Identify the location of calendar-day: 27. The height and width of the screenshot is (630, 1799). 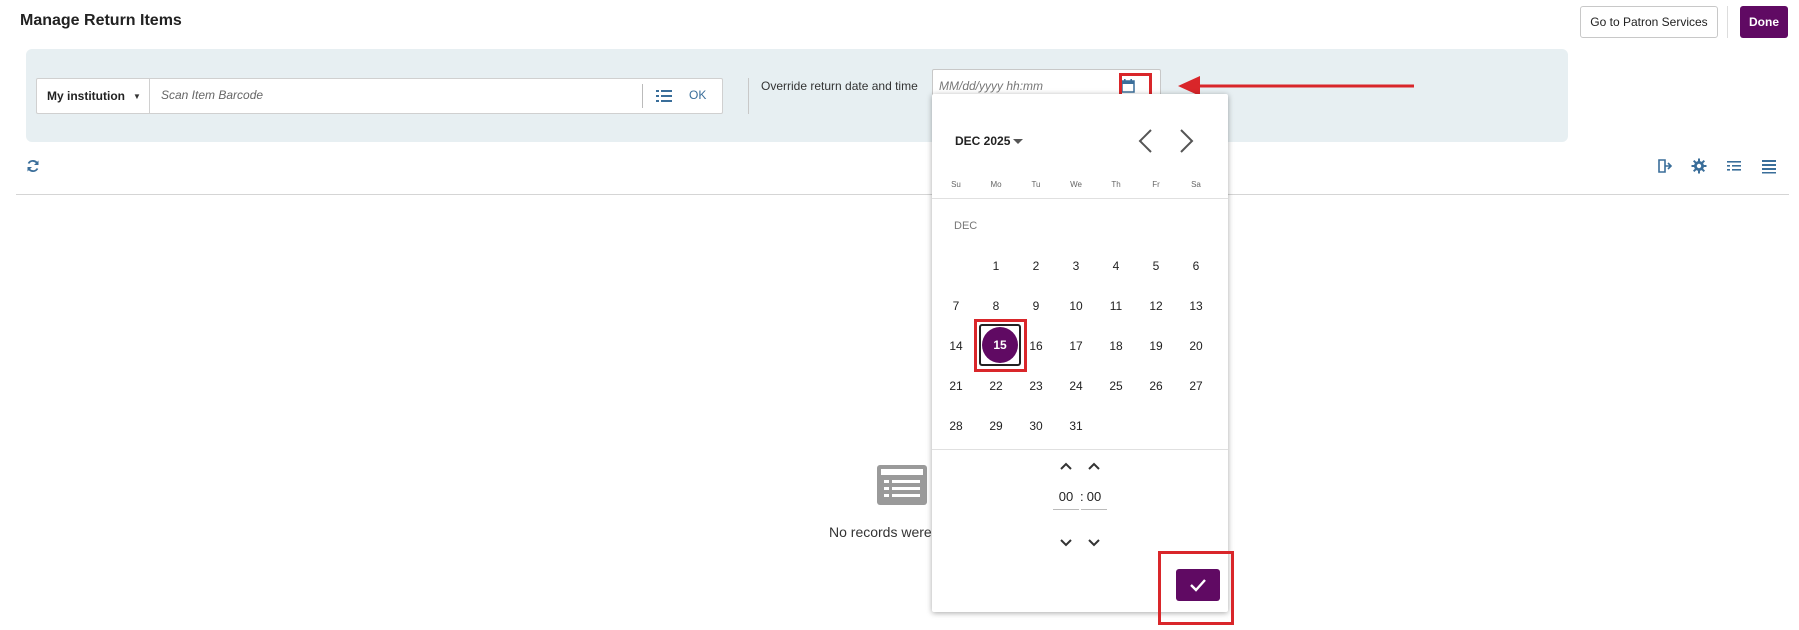
(1196, 386).